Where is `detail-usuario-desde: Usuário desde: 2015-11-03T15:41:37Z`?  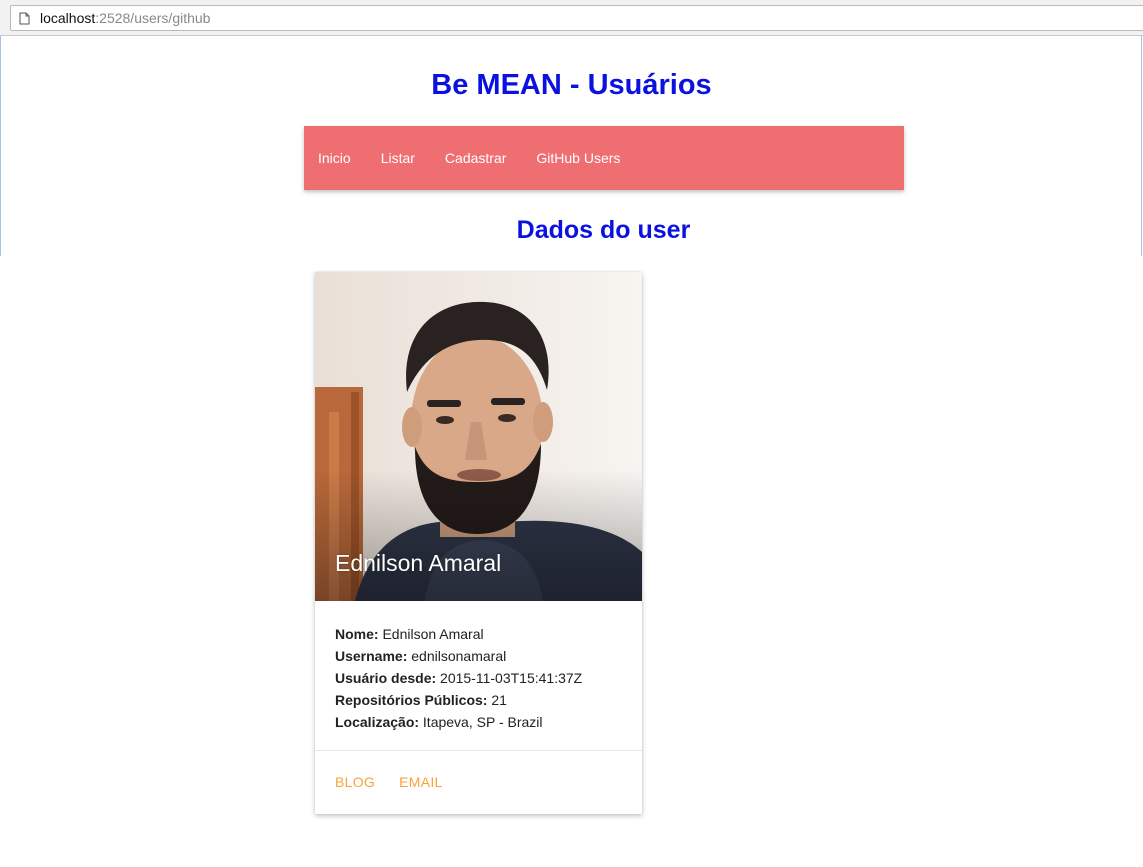
detail-usuario-desde: Usuário desde: 2015-11-03T15:41:37Z is located at coordinates (478, 678).